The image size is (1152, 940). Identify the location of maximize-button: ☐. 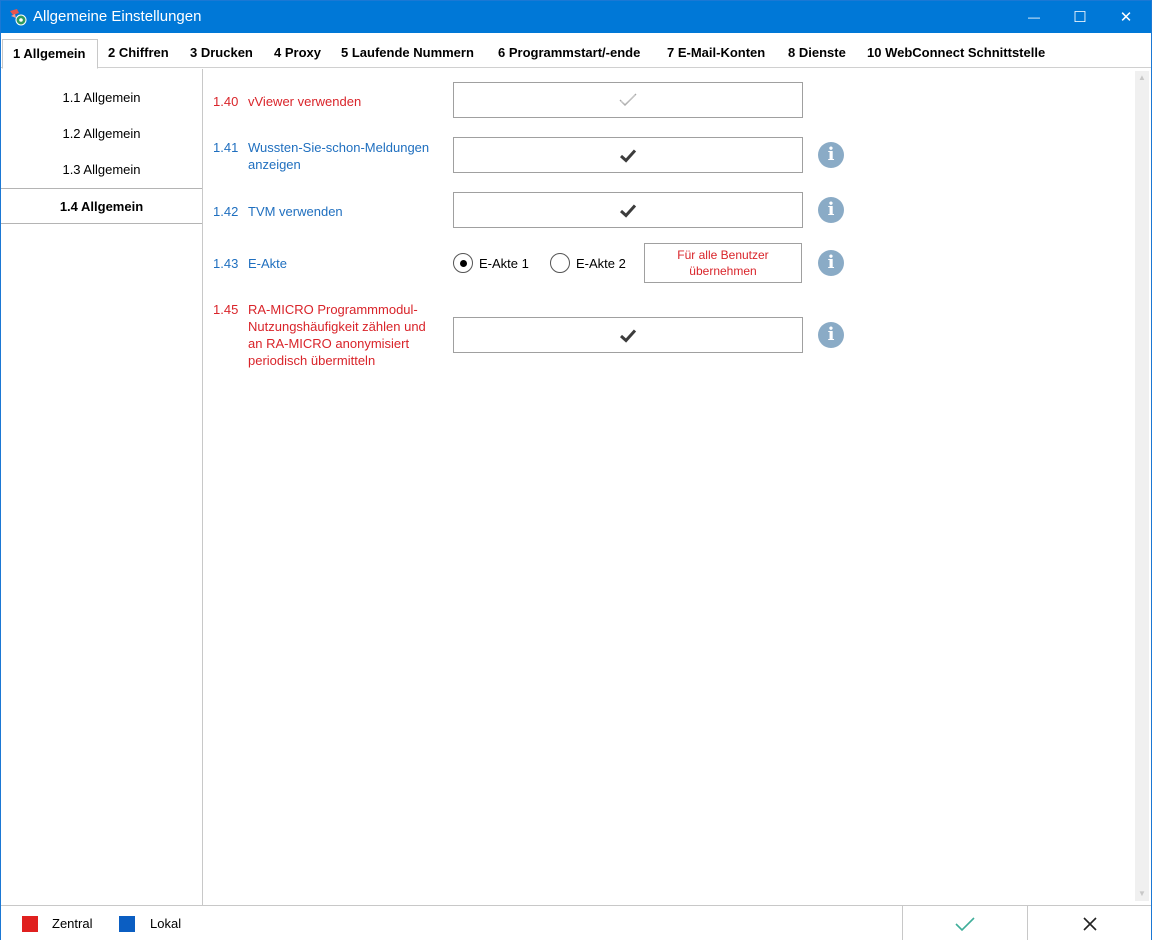
(1080, 17).